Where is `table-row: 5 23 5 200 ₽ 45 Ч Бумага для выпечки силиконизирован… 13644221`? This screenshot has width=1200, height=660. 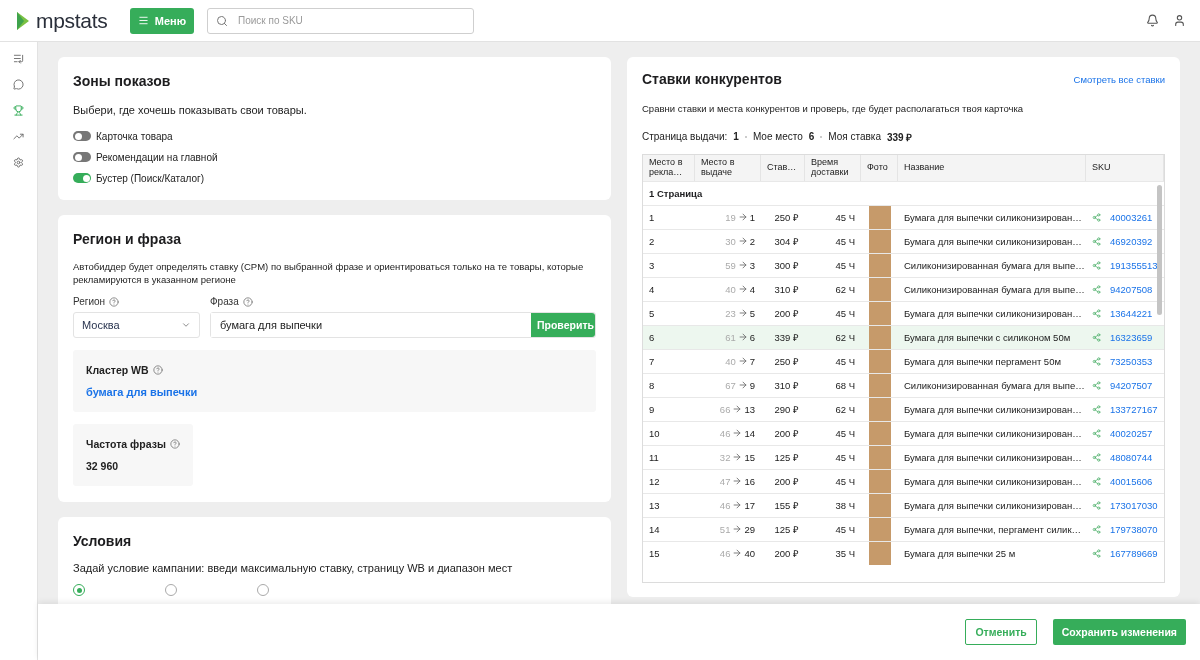 table-row: 5 23 5 200 ₽ 45 Ч Бумага для выпечки силиконизирован… 13644221 is located at coordinates (903, 312).